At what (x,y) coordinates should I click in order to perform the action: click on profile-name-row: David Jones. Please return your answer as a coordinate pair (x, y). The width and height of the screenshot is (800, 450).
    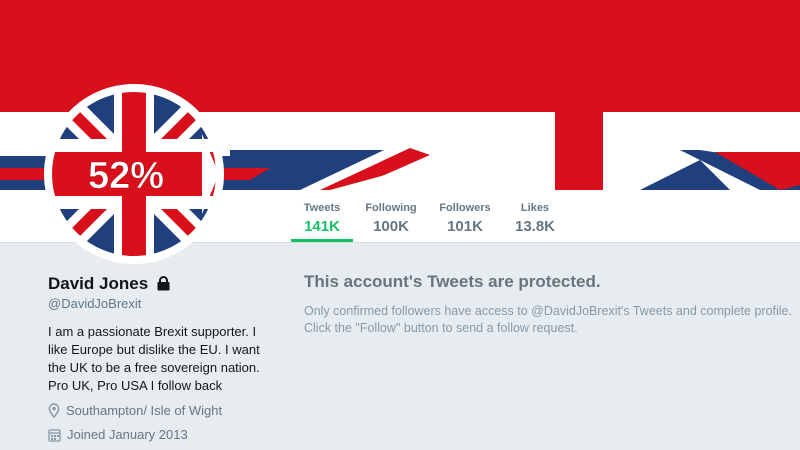
    Looking at the image, I should click on (109, 285).